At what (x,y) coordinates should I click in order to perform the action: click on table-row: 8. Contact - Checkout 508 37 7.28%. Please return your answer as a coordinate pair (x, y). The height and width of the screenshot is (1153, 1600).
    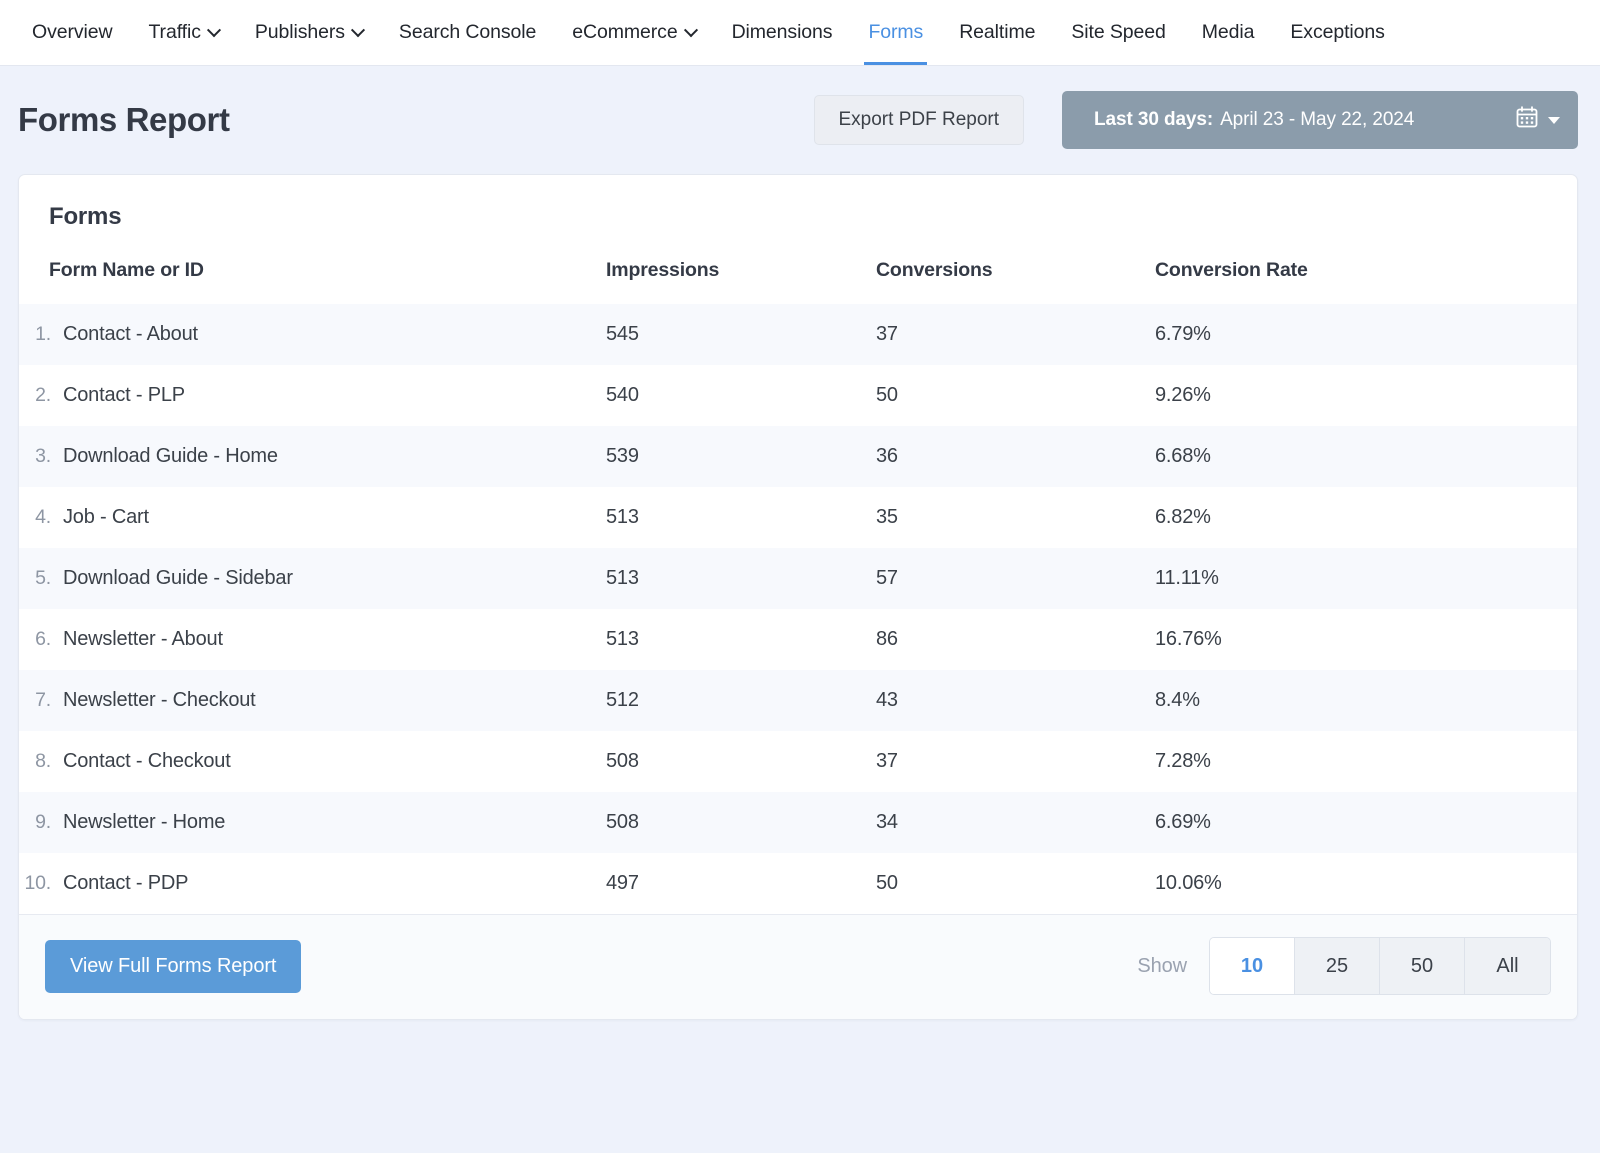
    Looking at the image, I should click on (798, 761).